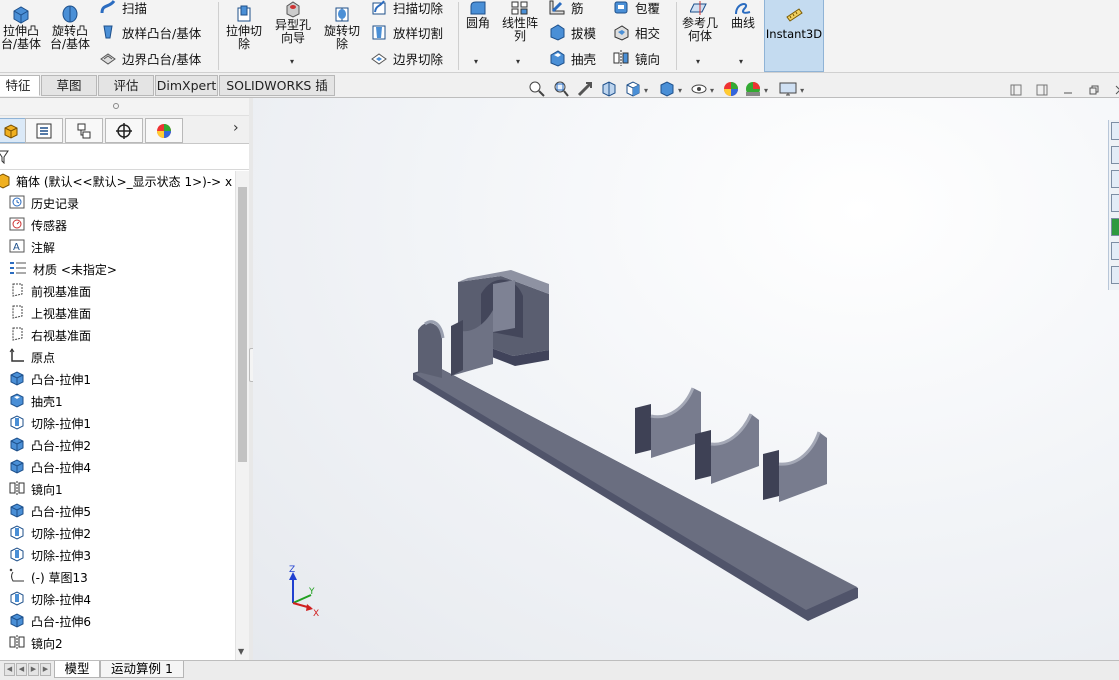 The height and width of the screenshot is (680, 1119). I want to click on boundary-boss-button: 边界凸台/基体, so click(150, 58).